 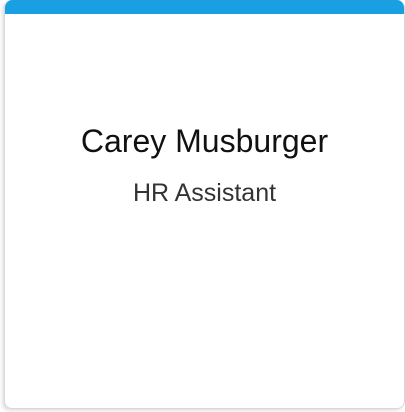 What do you see at coordinates (204, 141) in the screenshot?
I see `employee-name: Carey Musburger` at bounding box center [204, 141].